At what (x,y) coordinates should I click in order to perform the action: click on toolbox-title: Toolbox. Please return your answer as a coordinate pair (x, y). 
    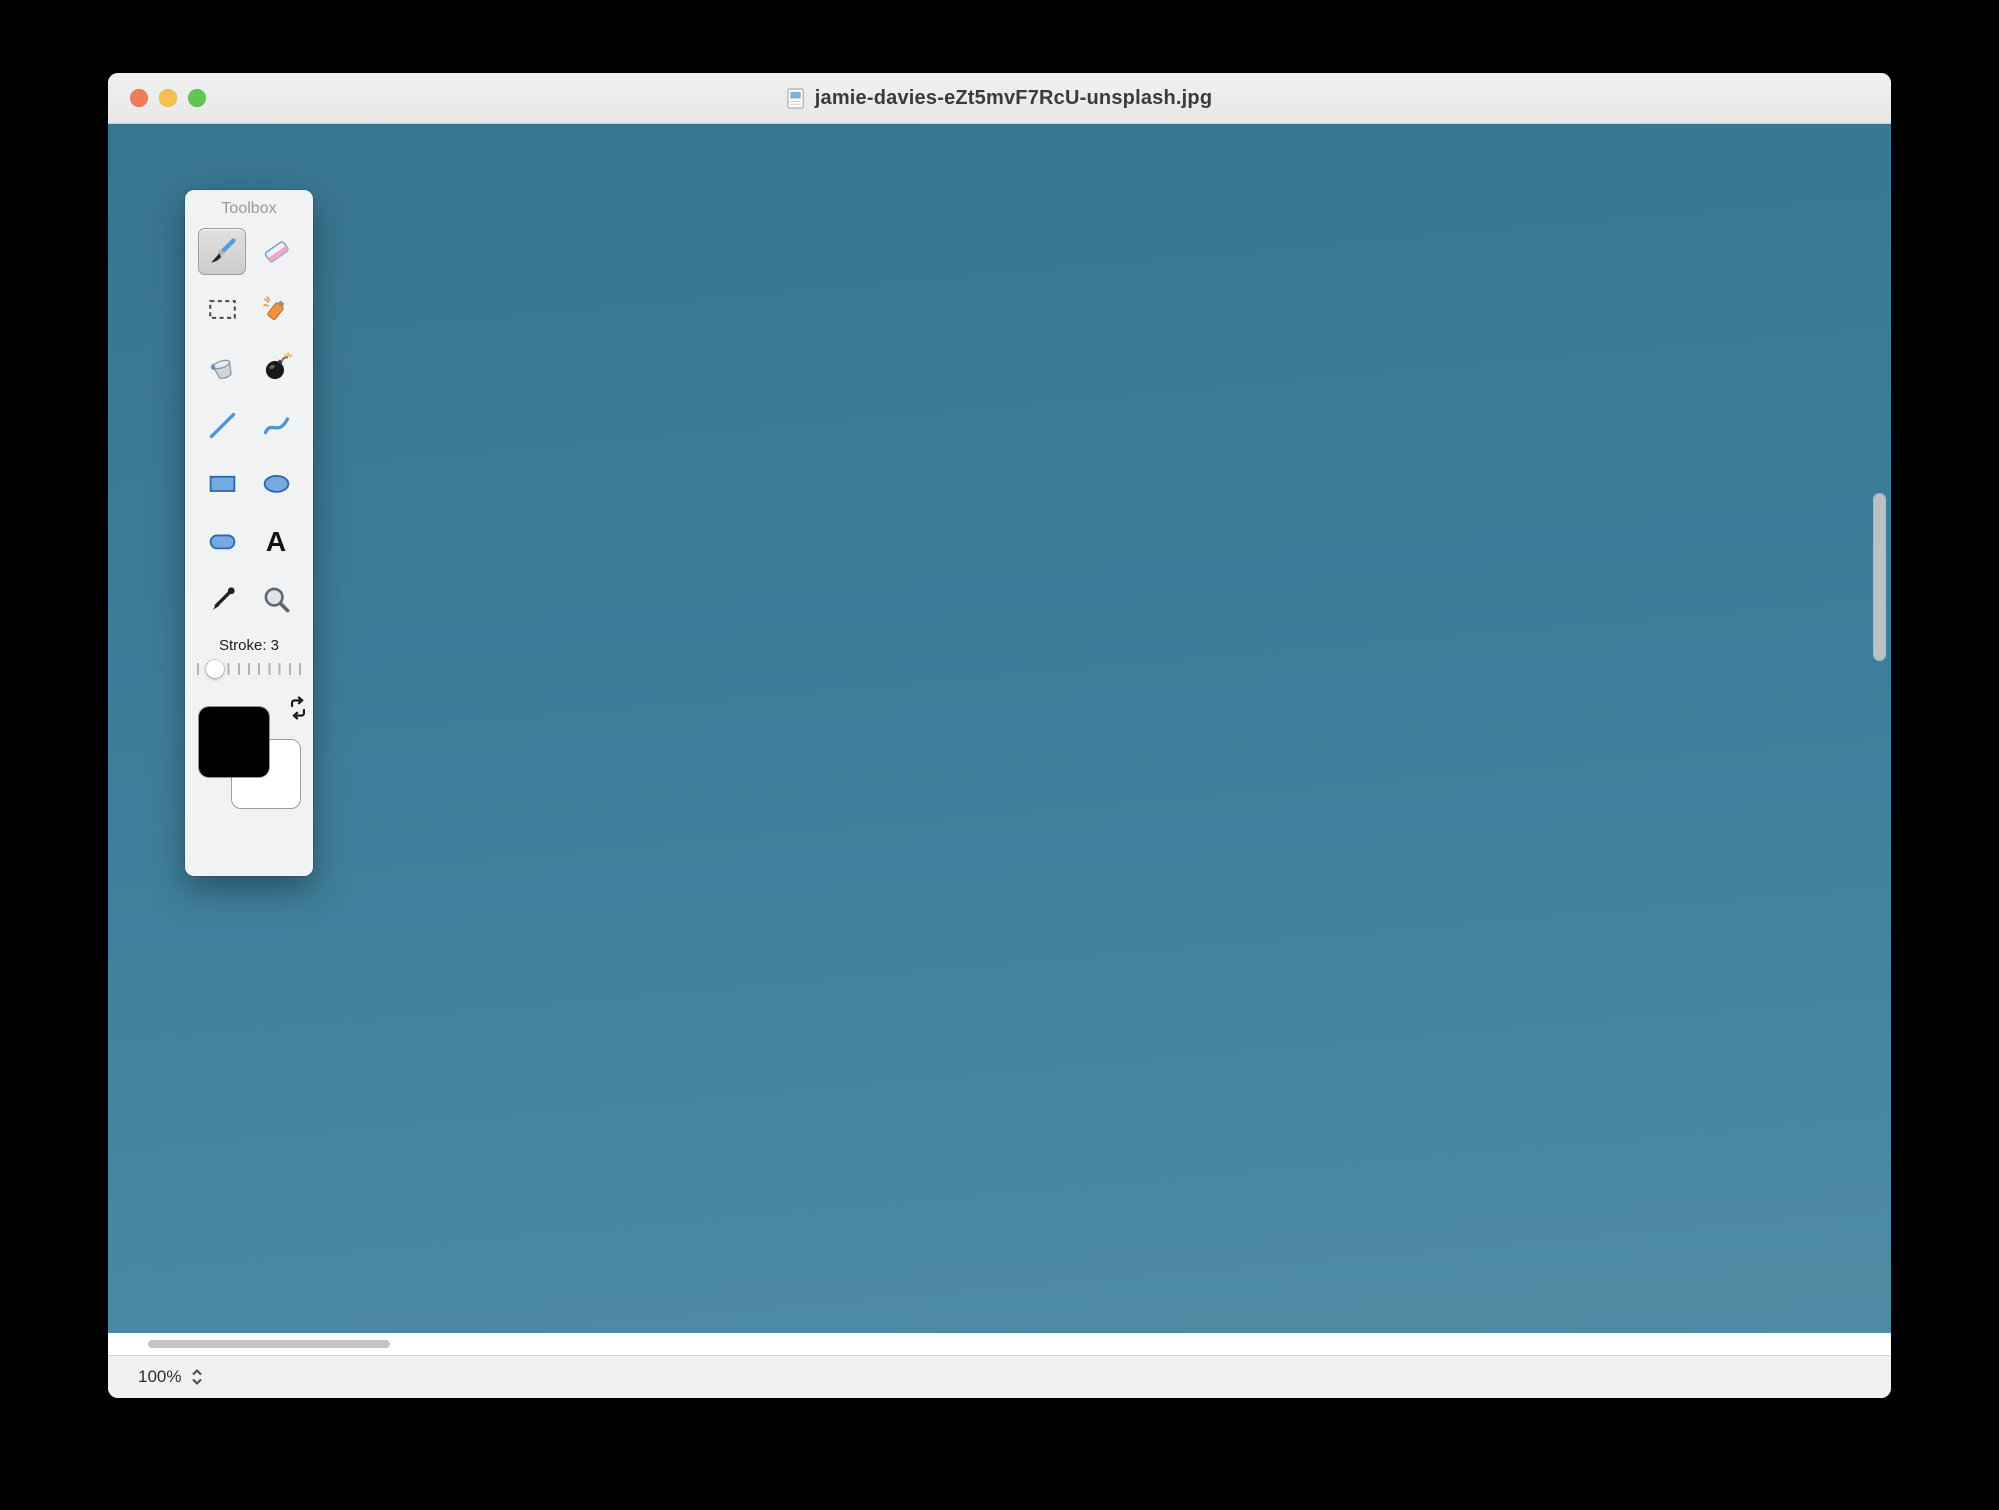
    Looking at the image, I should click on (249, 208).